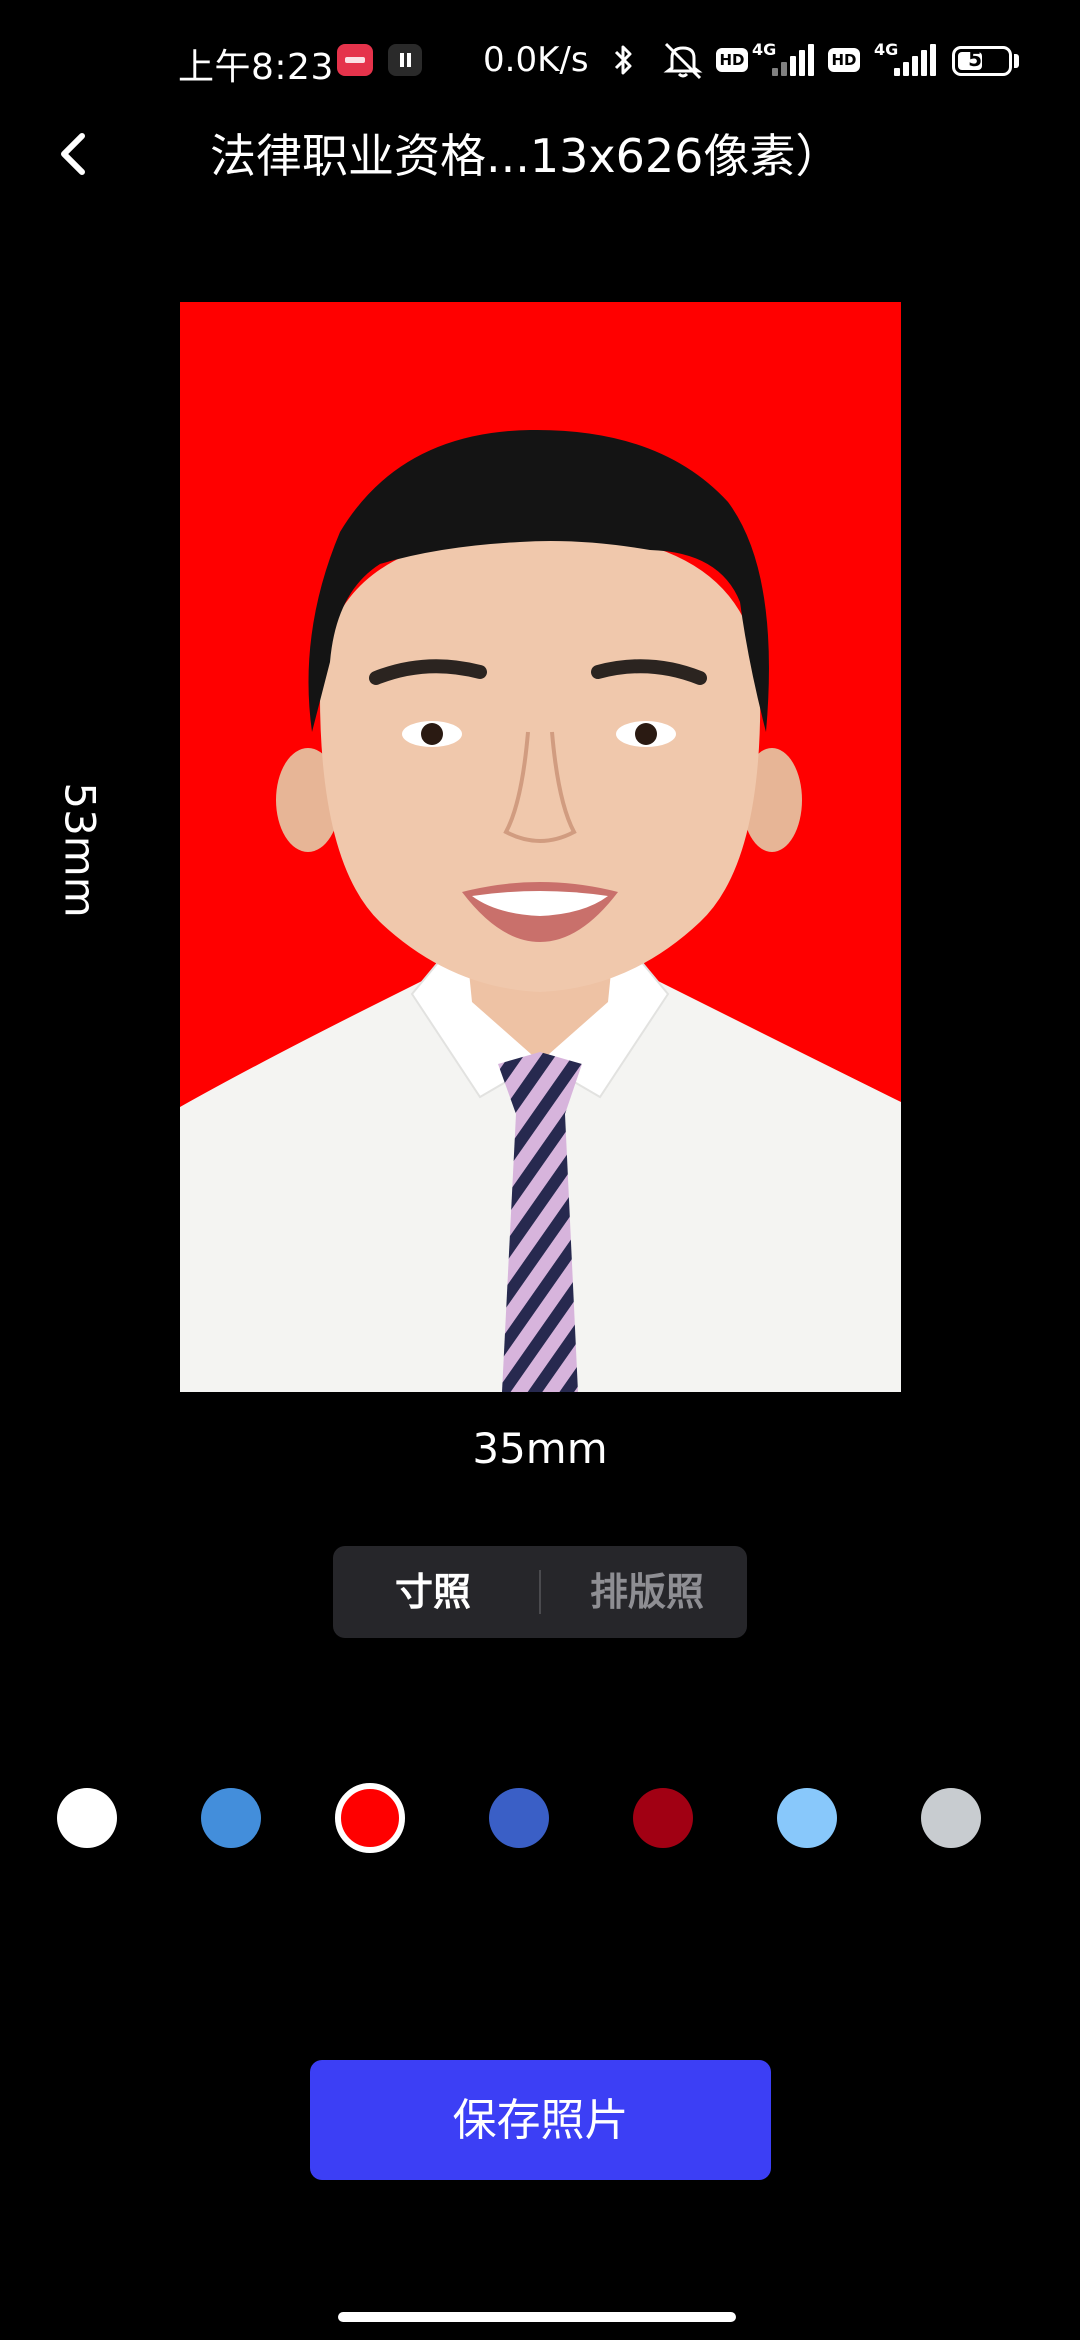 The height and width of the screenshot is (2340, 1080). I want to click on color-swatch-gray, so click(951, 1818).